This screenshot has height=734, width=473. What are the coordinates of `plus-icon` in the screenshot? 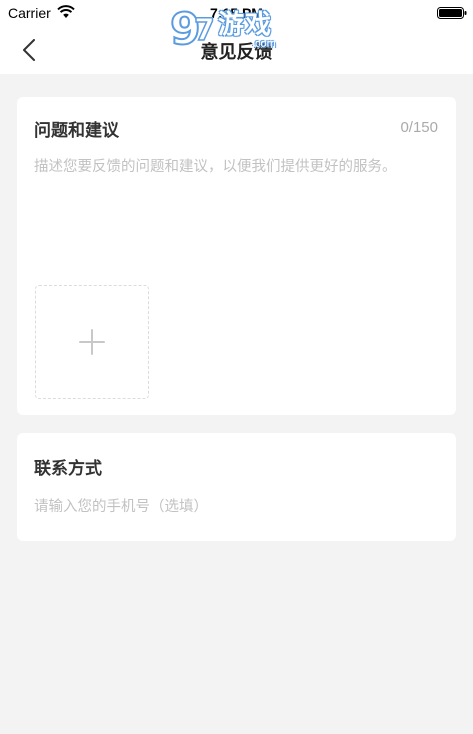 It's located at (92, 342).